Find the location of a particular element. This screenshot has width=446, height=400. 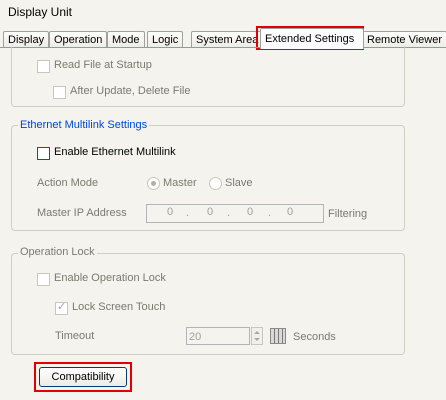

after-update-delete-label: After Update, Delete File is located at coordinates (130, 91).